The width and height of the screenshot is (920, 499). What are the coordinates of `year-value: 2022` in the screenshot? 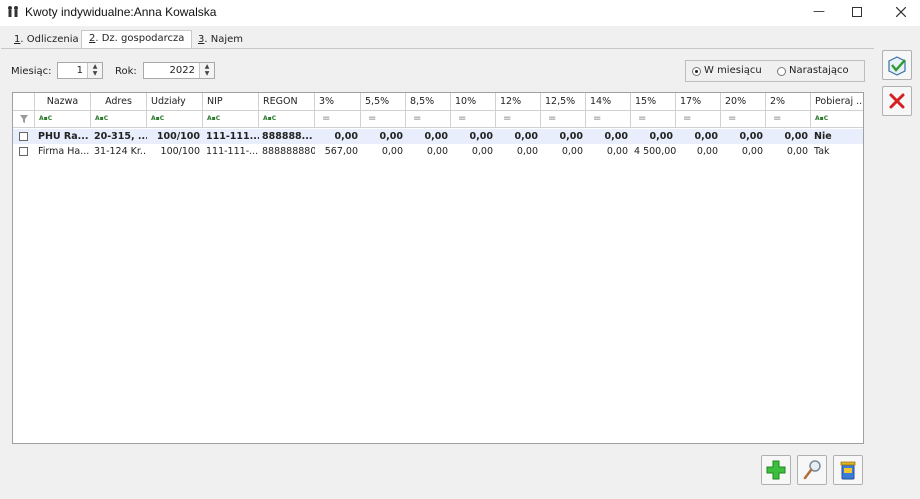 It's located at (182, 70).